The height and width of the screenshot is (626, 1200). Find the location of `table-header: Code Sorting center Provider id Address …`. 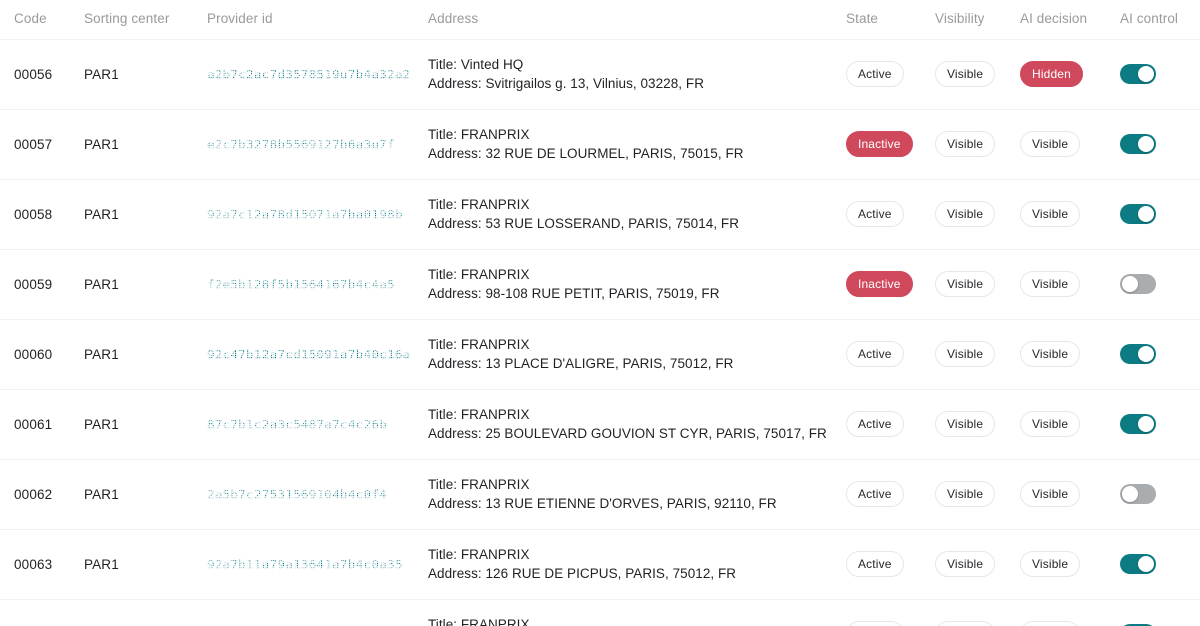

table-header: Code Sorting center Provider id Address … is located at coordinates (600, 20).